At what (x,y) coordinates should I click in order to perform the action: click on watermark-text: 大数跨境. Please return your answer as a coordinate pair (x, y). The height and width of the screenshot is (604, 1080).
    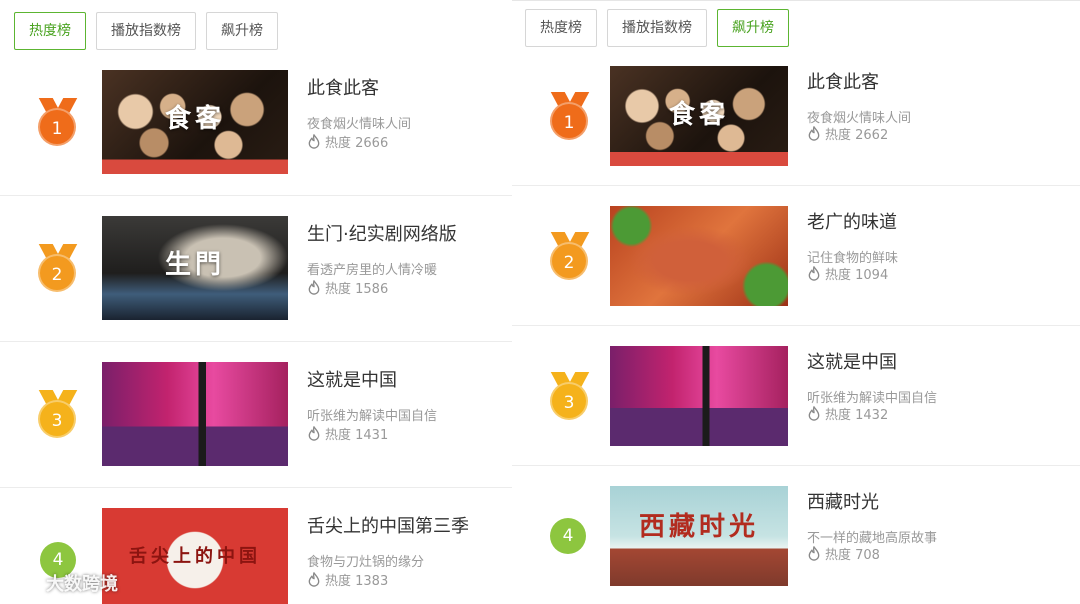
    Looking at the image, I should click on (82, 584).